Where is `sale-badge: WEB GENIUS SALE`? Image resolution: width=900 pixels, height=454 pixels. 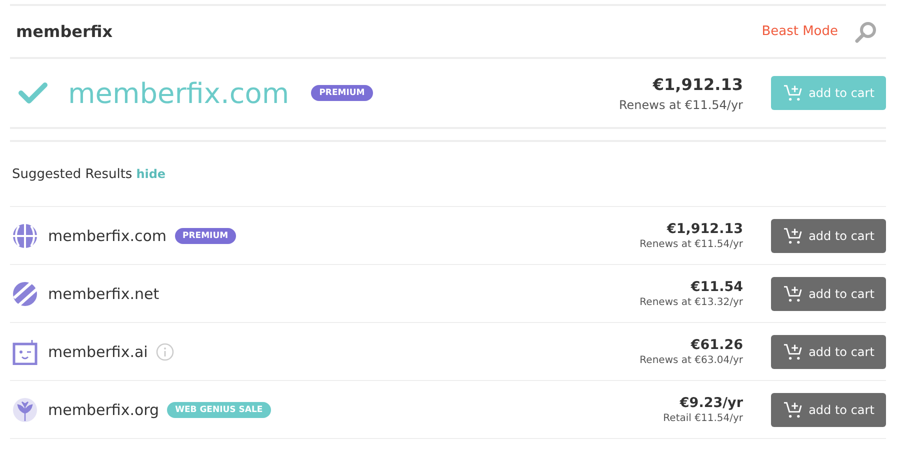
sale-badge: WEB GENIUS SALE is located at coordinates (219, 410).